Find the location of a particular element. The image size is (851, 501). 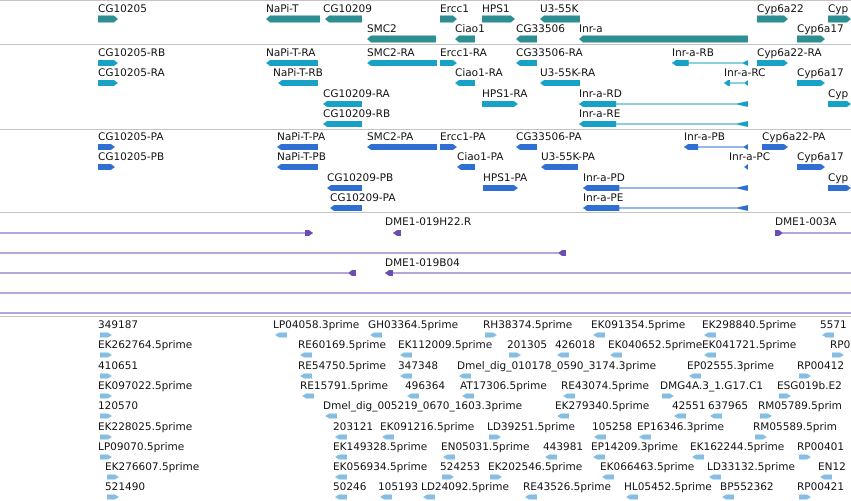

feature-label: 637965 is located at coordinates (728, 406).